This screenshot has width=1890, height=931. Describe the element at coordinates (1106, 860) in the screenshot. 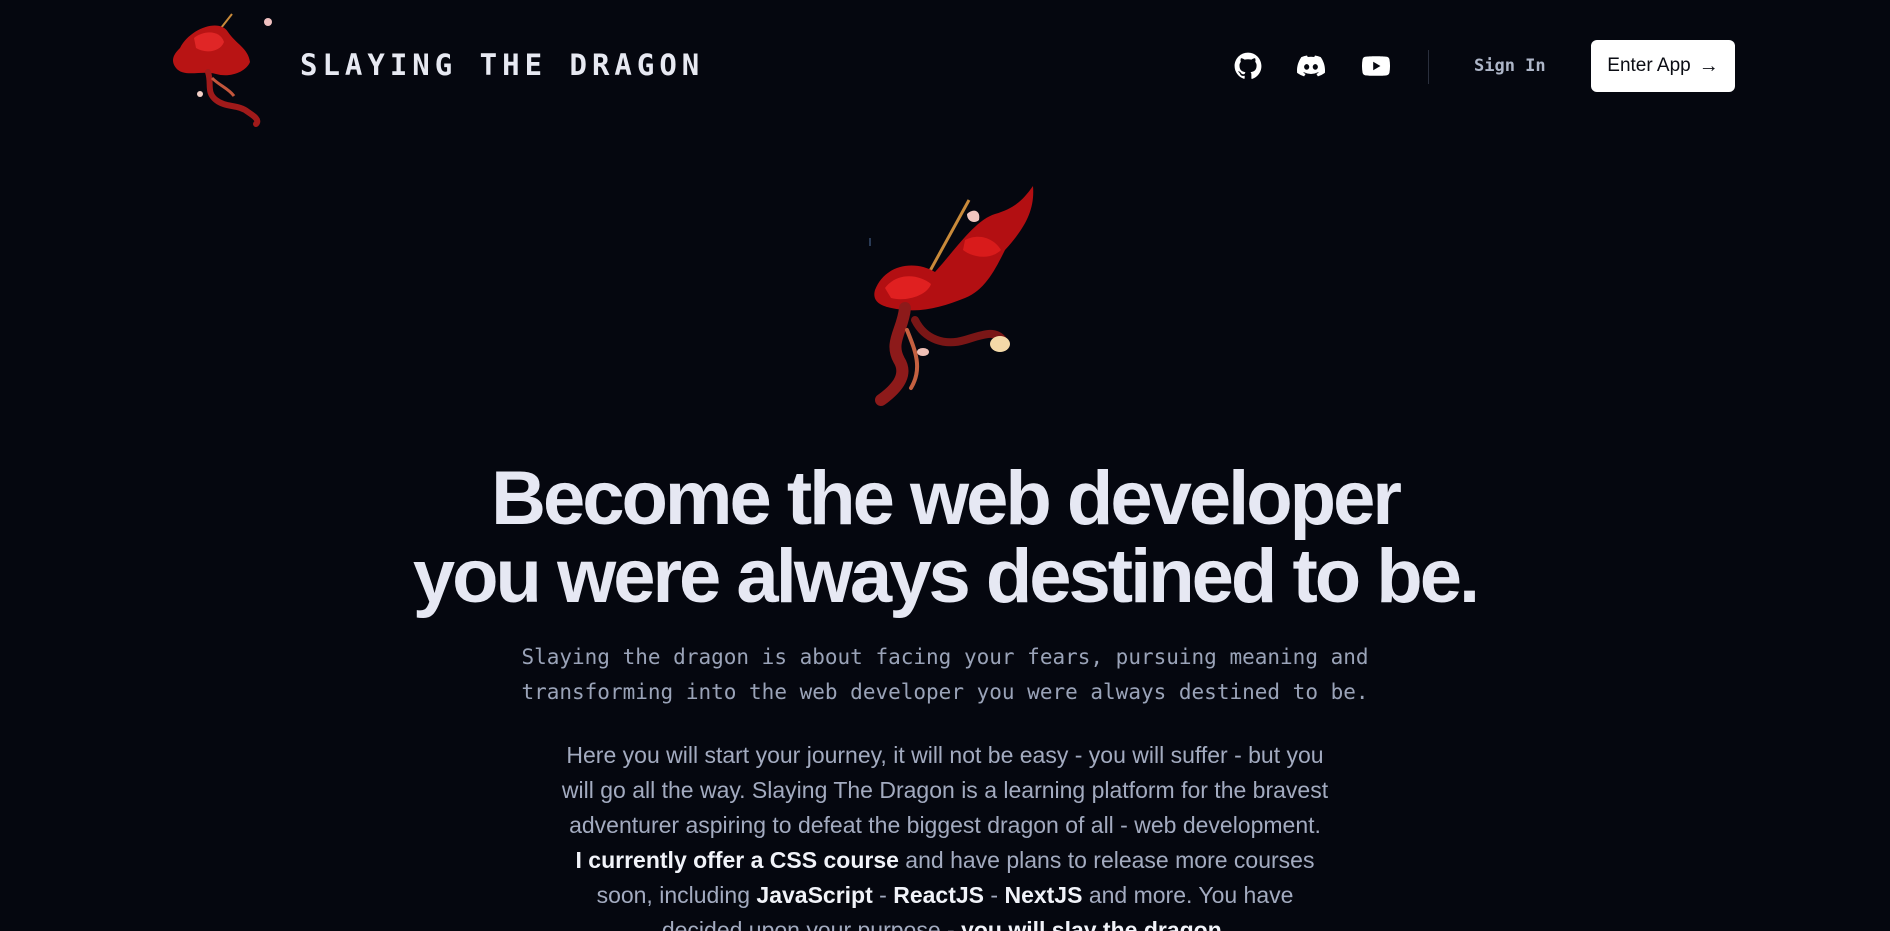

I see `body-line-4-rest: and have plans to release more courses` at that location.